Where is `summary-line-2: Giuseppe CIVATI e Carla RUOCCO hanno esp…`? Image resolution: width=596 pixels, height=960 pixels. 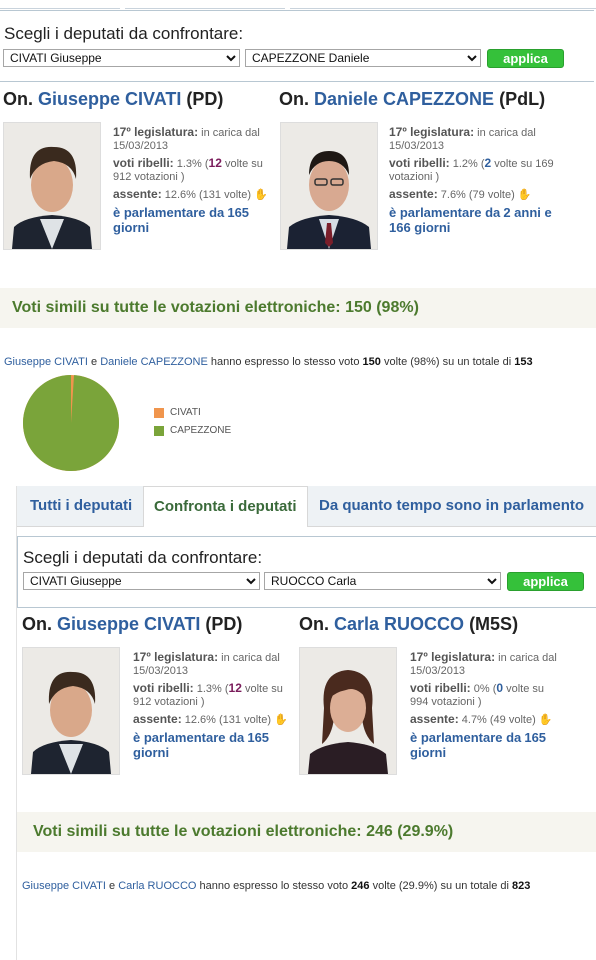
summary-line-2: Giuseppe CIVATI e Carla RUOCCO hanno esp… is located at coordinates (276, 886).